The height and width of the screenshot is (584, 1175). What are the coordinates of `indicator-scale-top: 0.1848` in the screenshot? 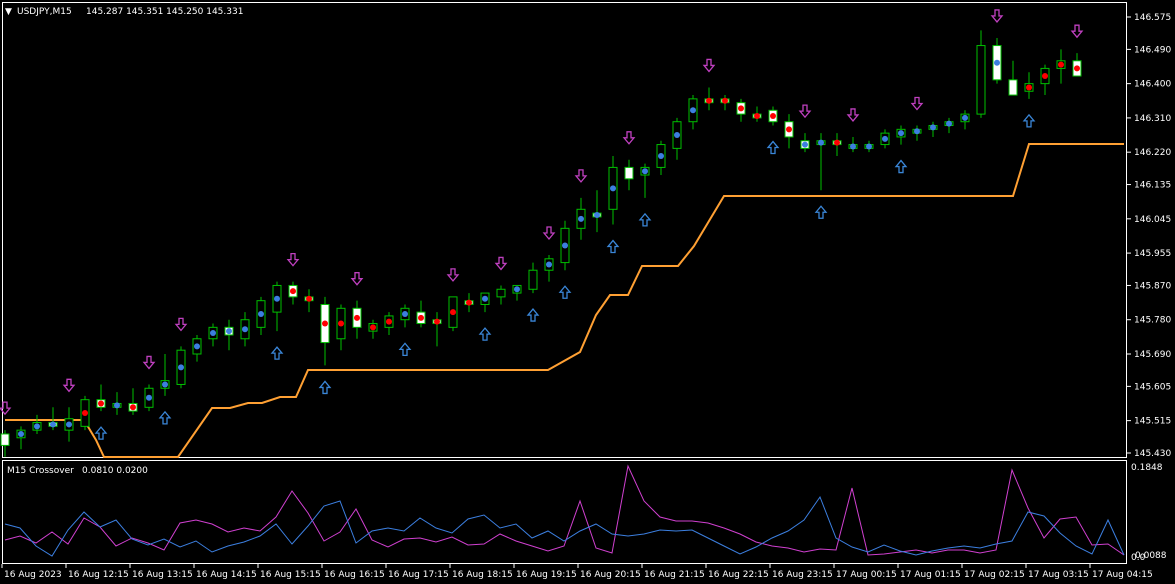 It's located at (1147, 468).